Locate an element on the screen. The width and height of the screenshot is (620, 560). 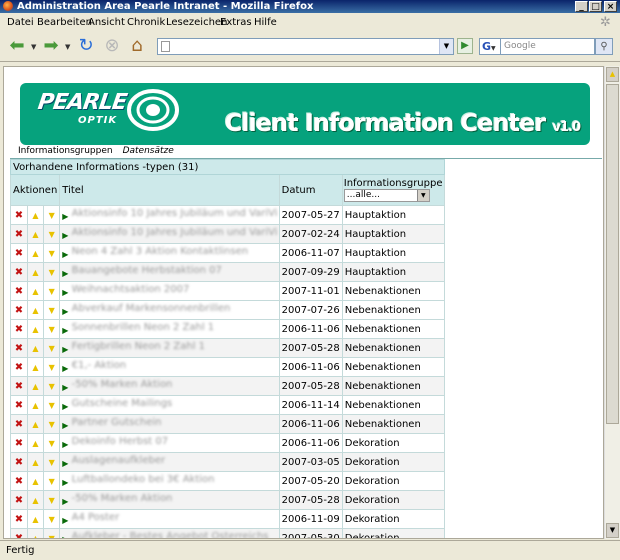
scroll-thumb is located at coordinates (612, 254).